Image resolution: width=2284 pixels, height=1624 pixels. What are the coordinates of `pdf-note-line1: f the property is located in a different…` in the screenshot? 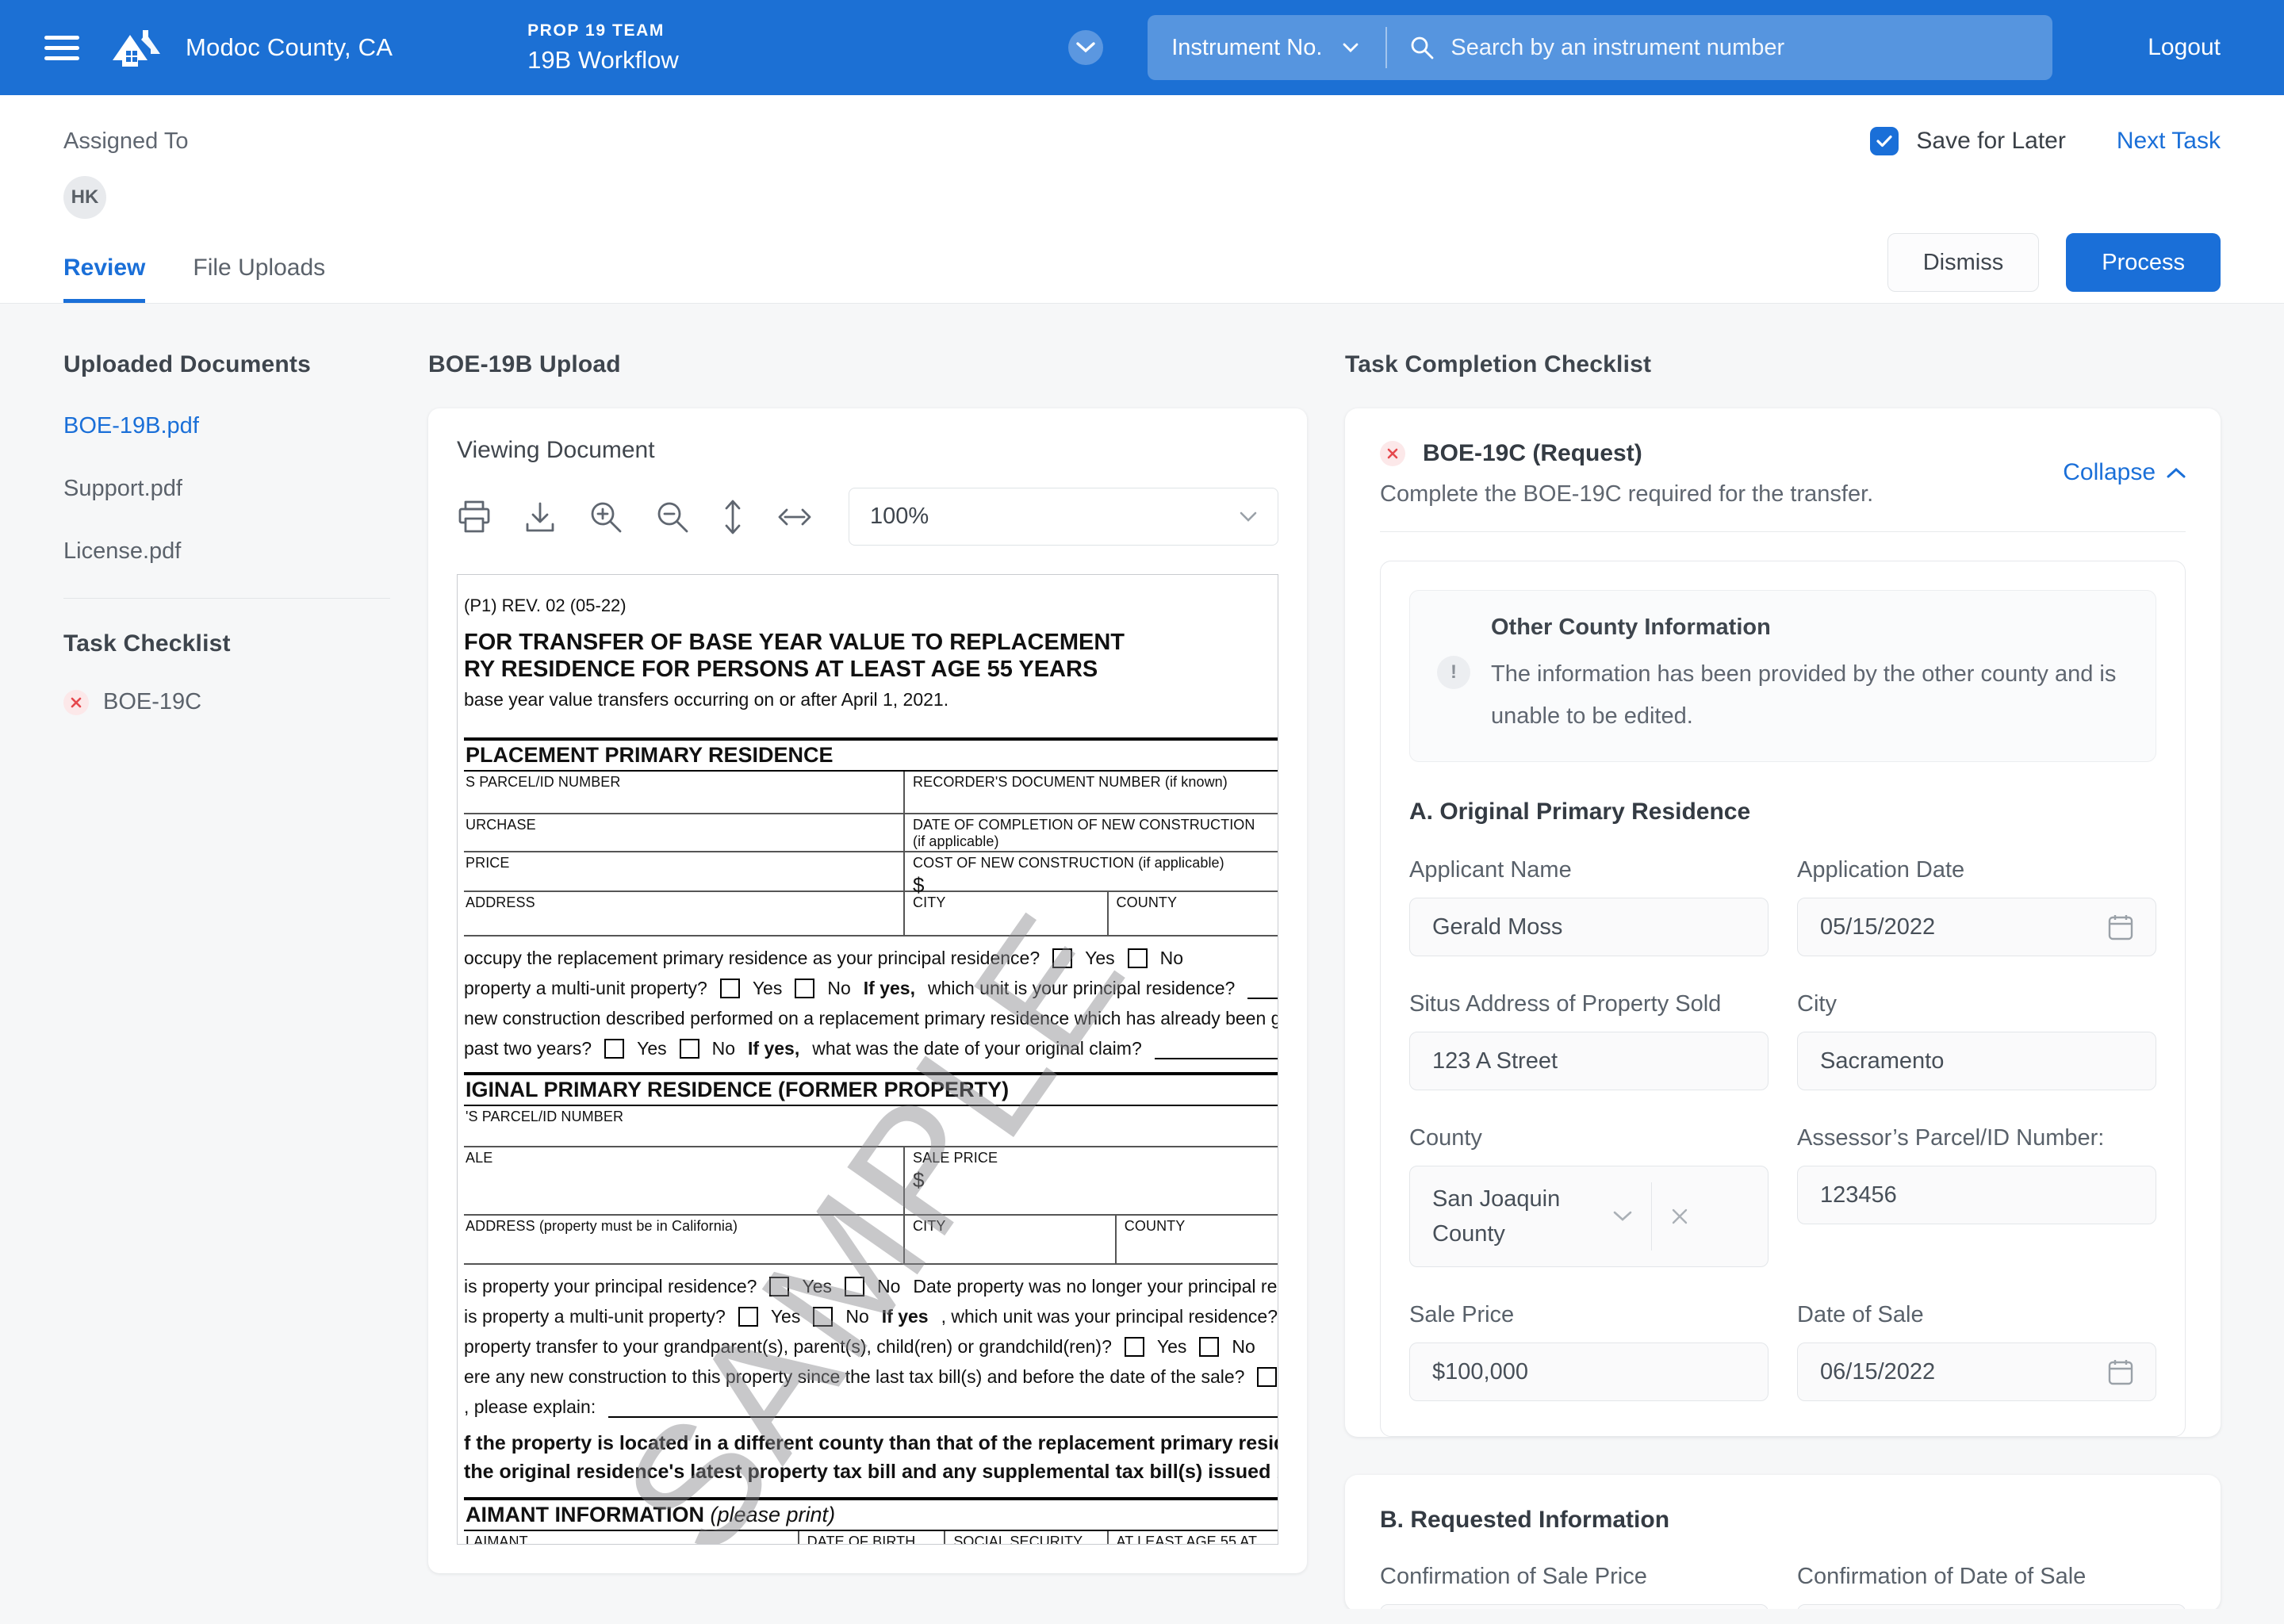 It's located at (871, 1443).